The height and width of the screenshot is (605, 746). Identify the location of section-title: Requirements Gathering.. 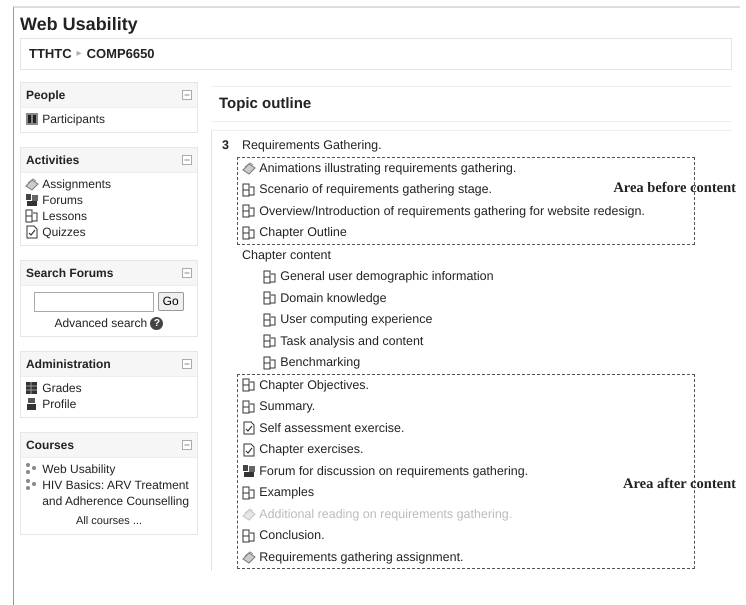
(312, 145).